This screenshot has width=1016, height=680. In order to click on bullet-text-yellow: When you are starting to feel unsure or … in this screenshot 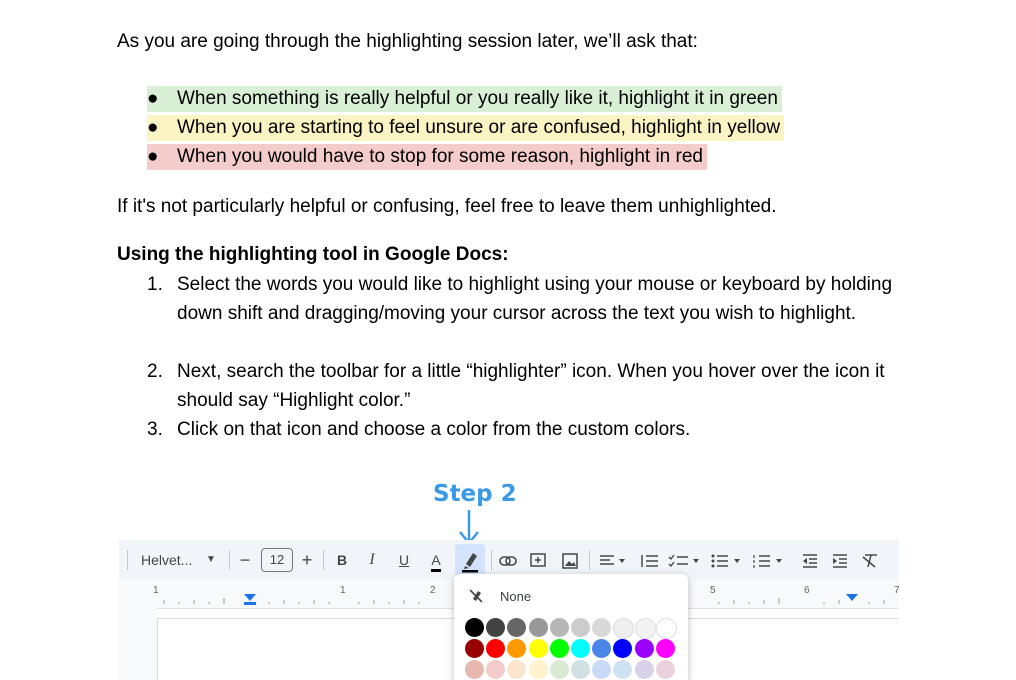, I will do `click(479, 127)`.